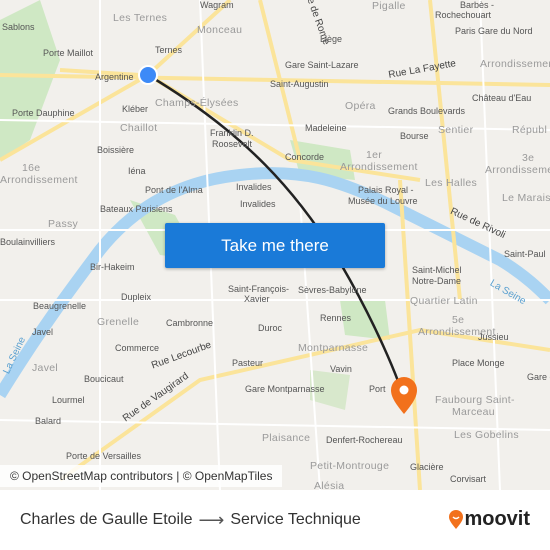  I want to click on map-label: Boulainvilliers, so click(28, 242).